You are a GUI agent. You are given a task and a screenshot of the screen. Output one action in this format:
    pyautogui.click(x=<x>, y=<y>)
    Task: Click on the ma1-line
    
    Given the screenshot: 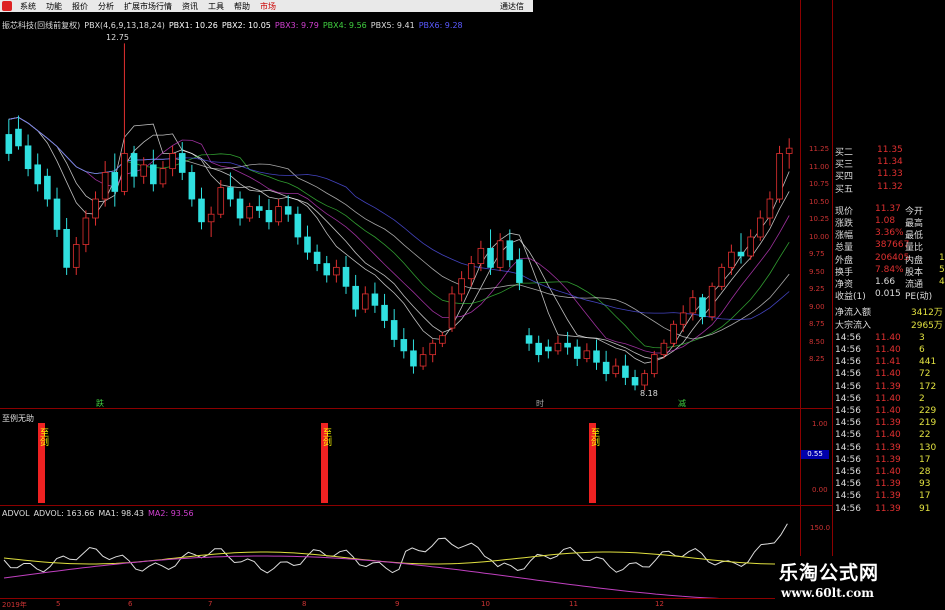 What is the action you would take?
    pyautogui.click(x=395, y=558)
    